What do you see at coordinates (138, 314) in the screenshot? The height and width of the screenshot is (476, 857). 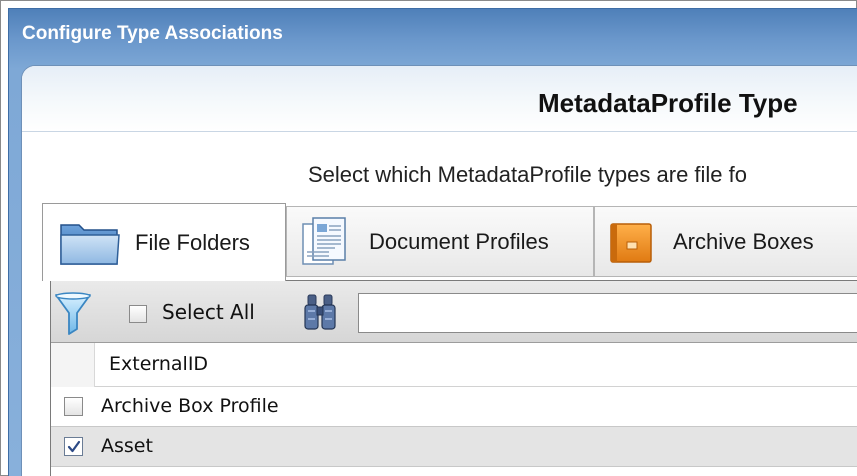 I see `select-all-checkbox` at bounding box center [138, 314].